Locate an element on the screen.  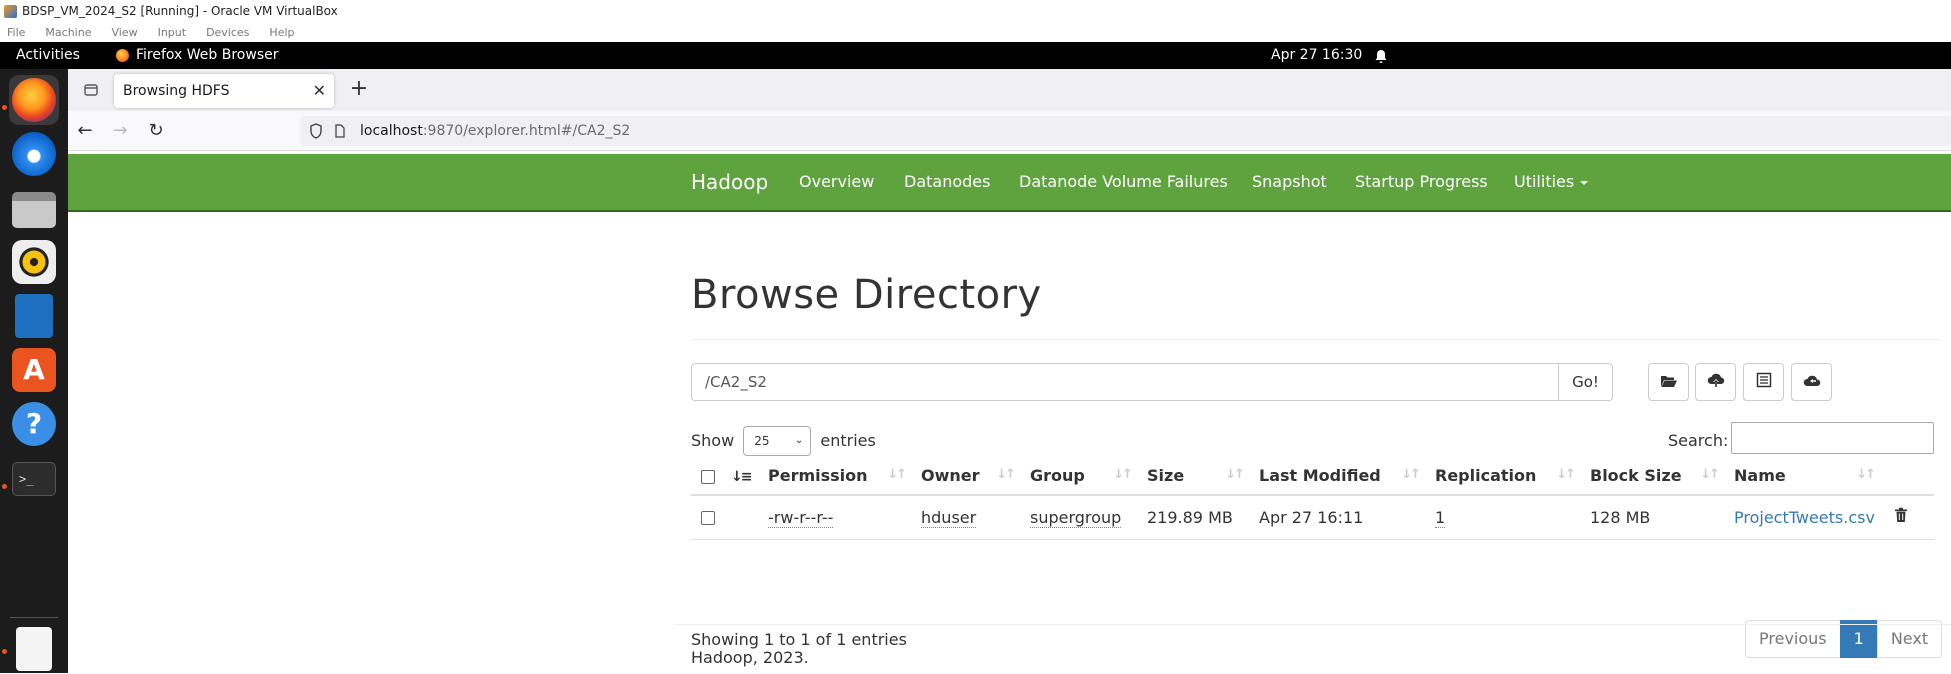
cell-block-size: 128 MB is located at coordinates (1654, 517).